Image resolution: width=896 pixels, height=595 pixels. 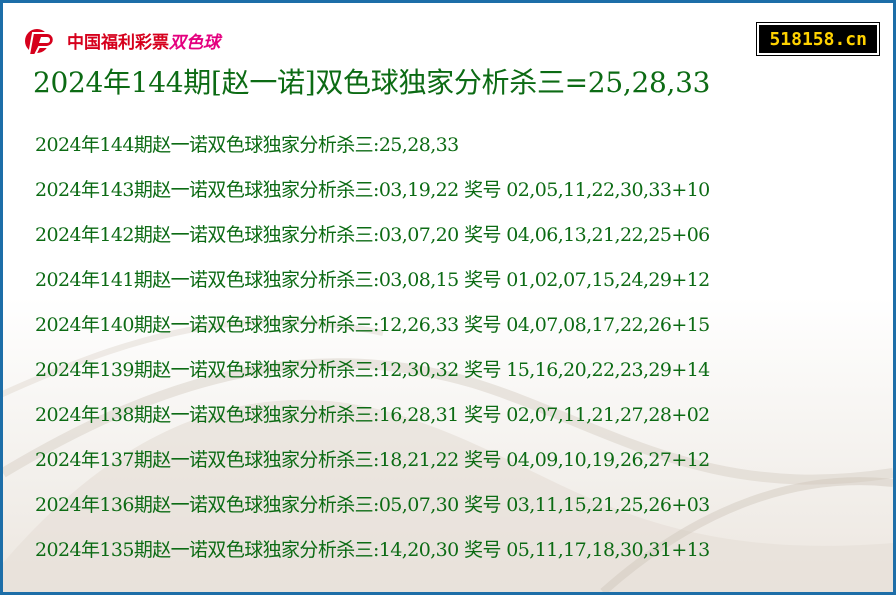 I want to click on list-item: 2024年144期赵一诺双色球独家分析杀三:25,28,33, so click(x=247, y=145).